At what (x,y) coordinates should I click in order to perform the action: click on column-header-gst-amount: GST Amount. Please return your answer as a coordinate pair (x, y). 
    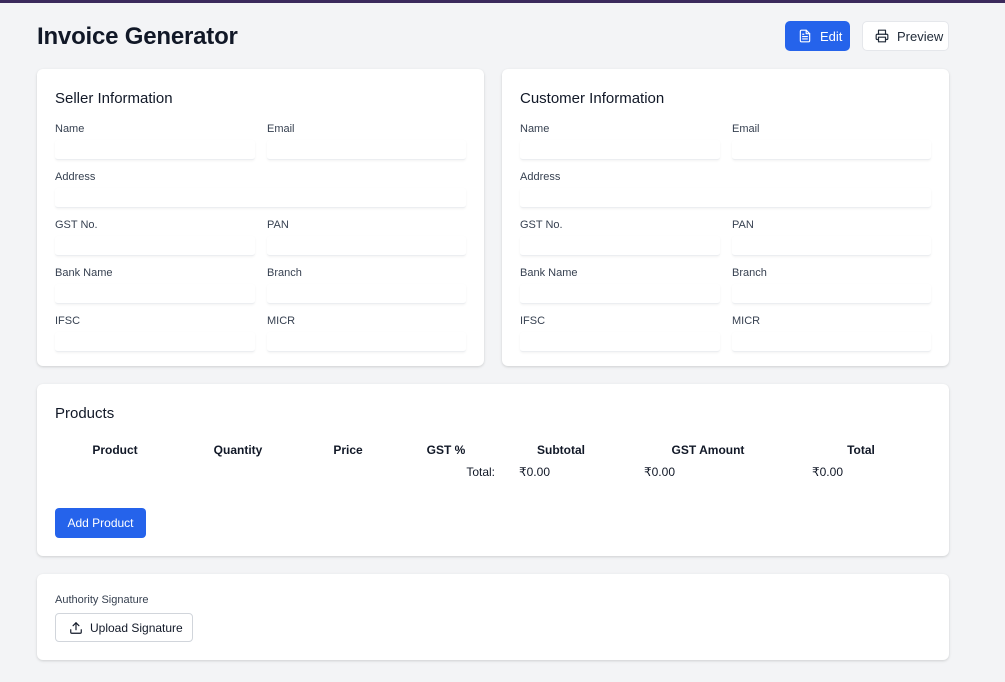
    Looking at the image, I should click on (708, 450).